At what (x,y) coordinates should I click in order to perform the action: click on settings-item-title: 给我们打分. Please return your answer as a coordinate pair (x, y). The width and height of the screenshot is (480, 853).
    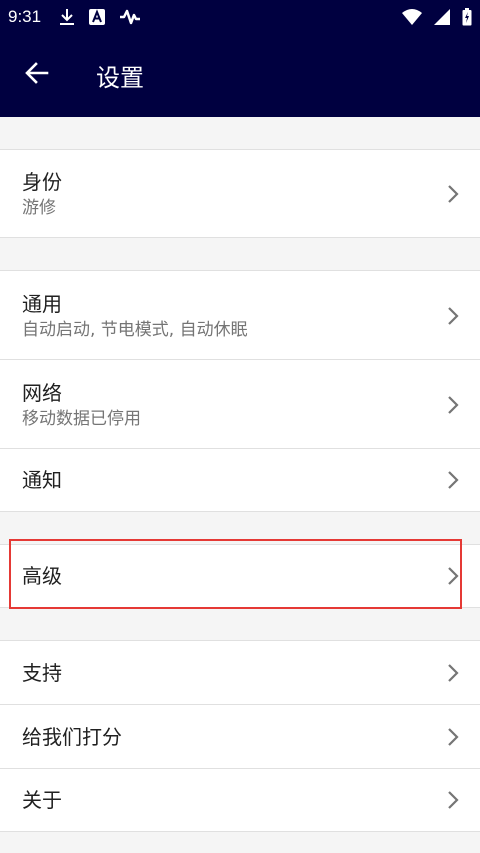
    Looking at the image, I should click on (72, 737).